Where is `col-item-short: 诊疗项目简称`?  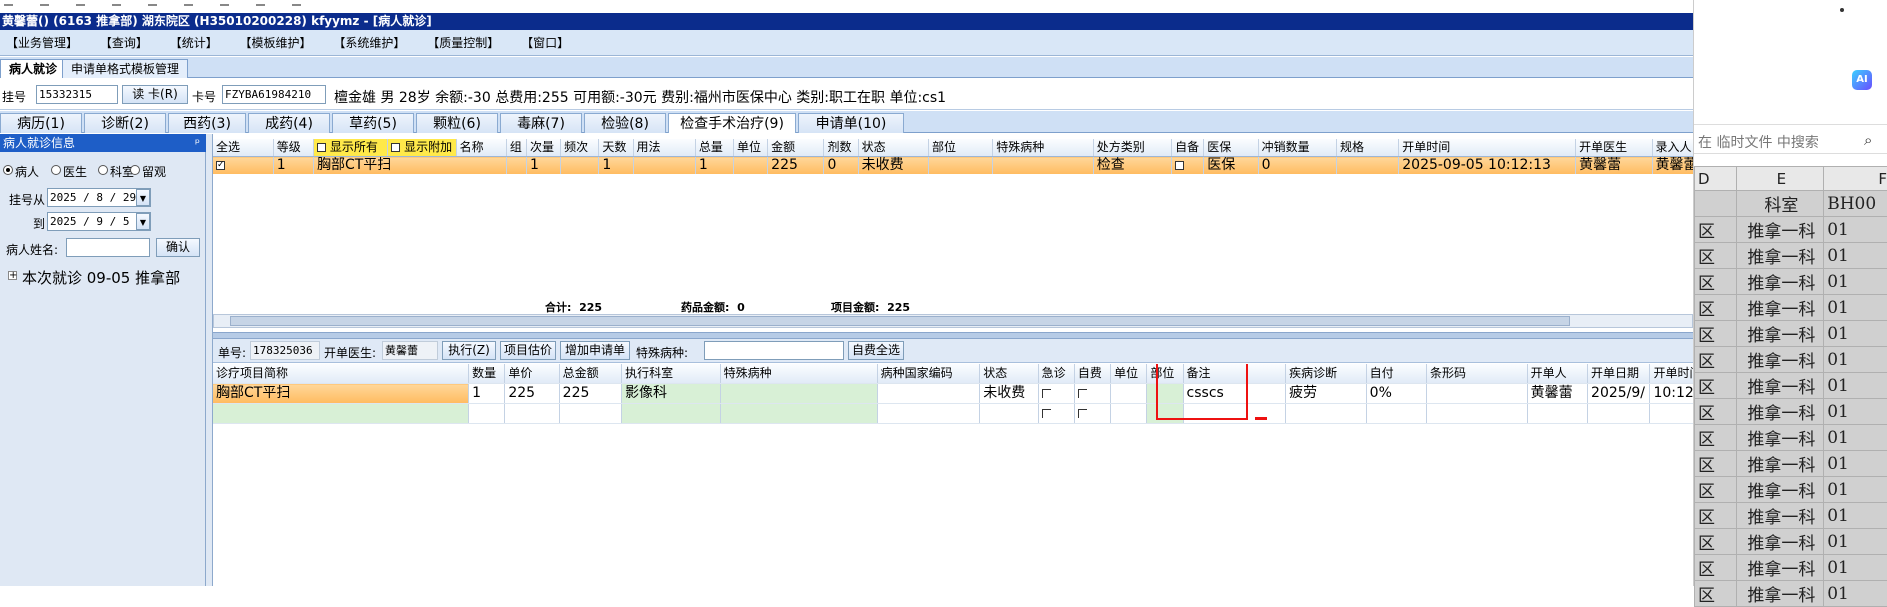 col-item-short: 诊疗项目简称 is located at coordinates (341, 374).